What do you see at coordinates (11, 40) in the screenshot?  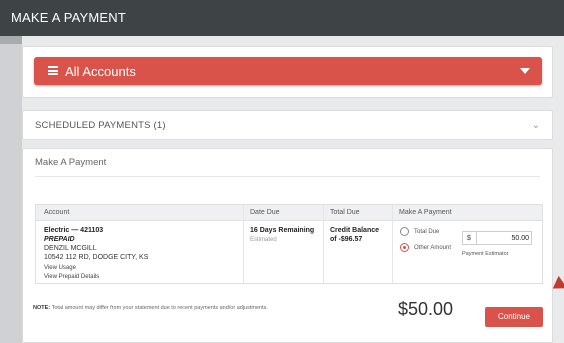 I see `sidebar-notch` at bounding box center [11, 40].